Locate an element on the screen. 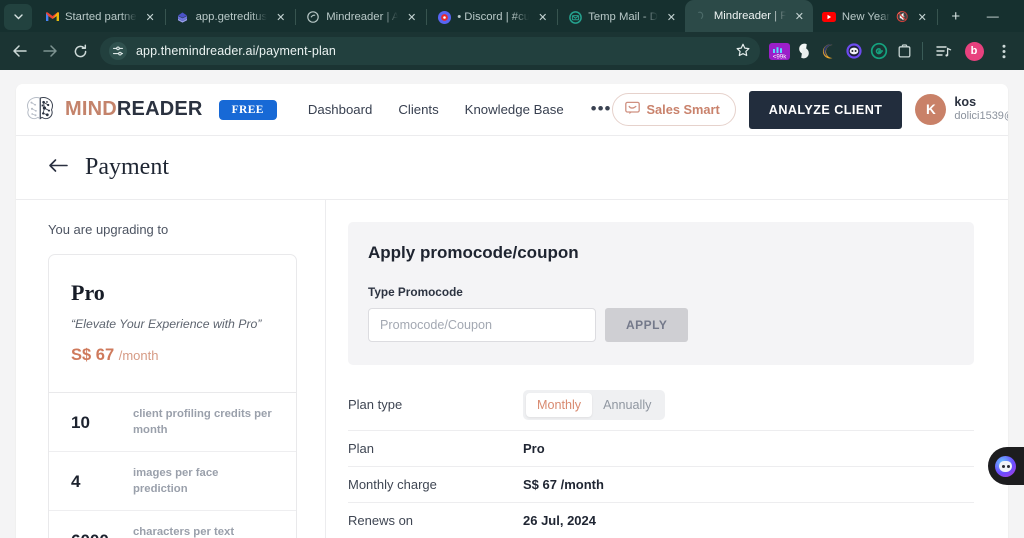  browser-tab-active: Mindreader | P ✕ is located at coordinates (748, 16).